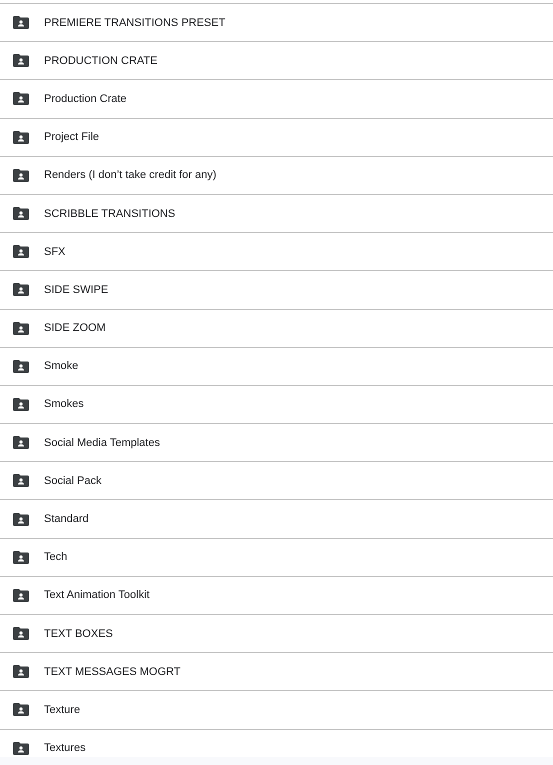  Describe the element at coordinates (276, 22) in the screenshot. I see `folder-row: PREMIERE TRANSITIONS PRESET` at that location.